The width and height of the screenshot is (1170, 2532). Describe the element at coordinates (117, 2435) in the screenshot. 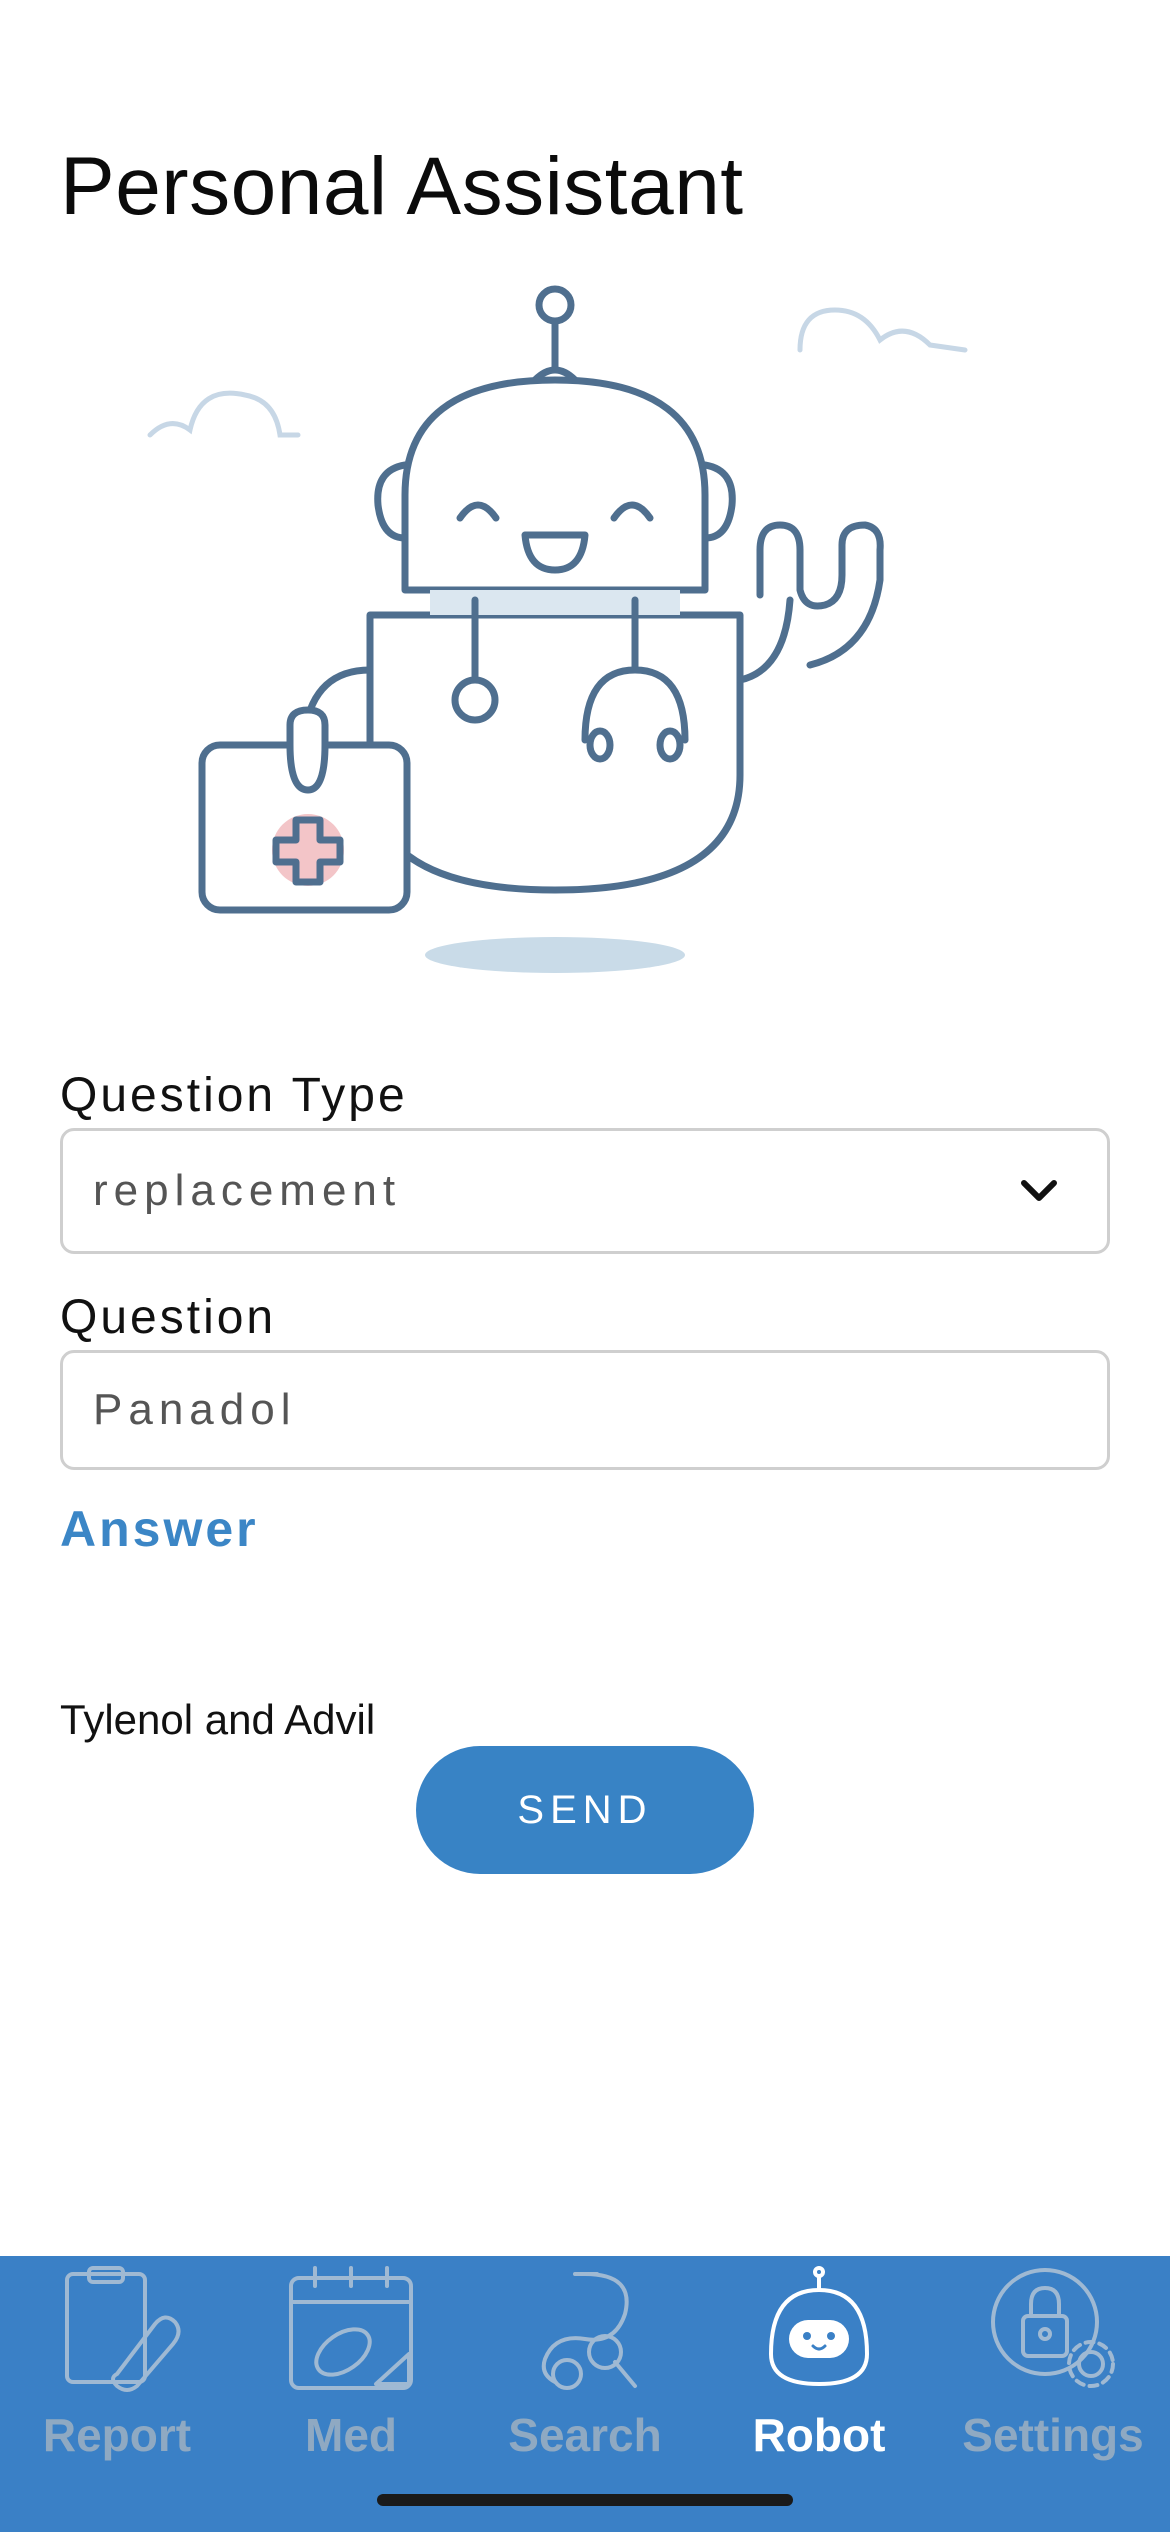

I see `tab-report-label: Report` at that location.